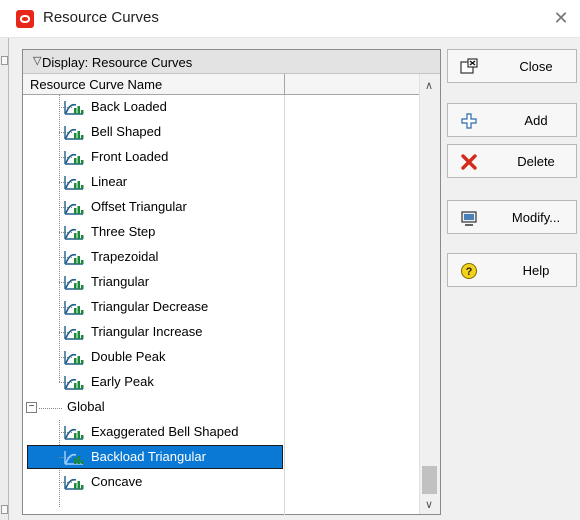 The image size is (580, 520). I want to click on column-divider, so click(284, 84).